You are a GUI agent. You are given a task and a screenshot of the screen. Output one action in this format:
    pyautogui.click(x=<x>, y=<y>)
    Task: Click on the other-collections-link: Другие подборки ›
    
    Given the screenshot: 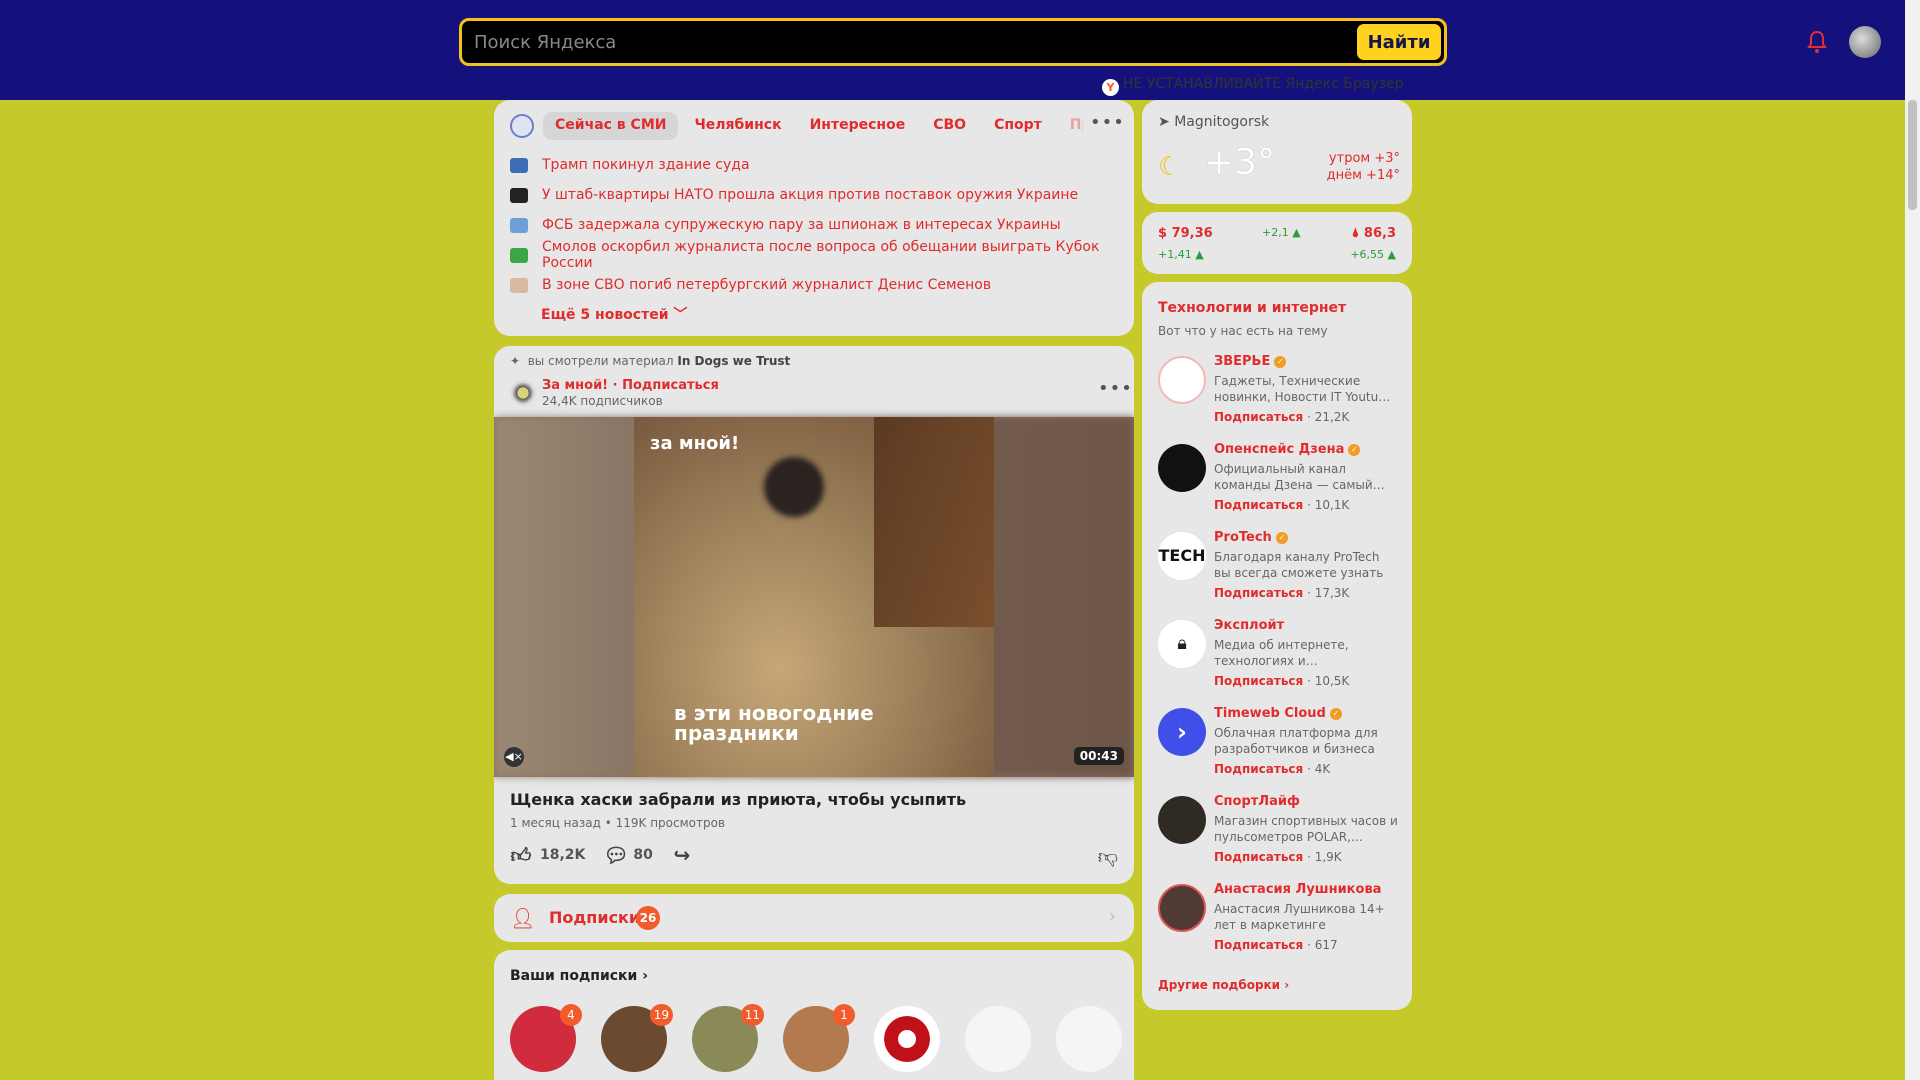 What is the action you would take?
    pyautogui.click(x=1223, y=985)
    